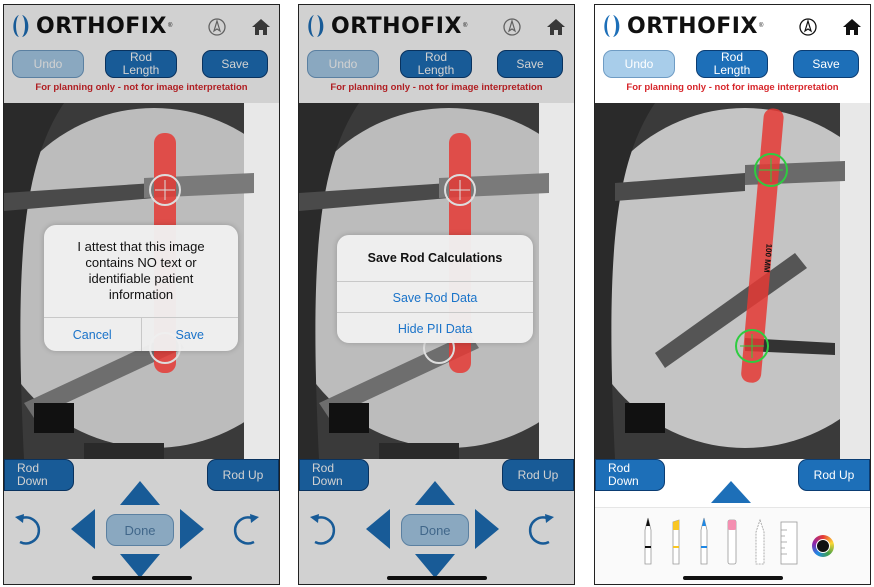 This screenshot has height=587, width=874. I want to click on attest-save-button: Save, so click(189, 334).